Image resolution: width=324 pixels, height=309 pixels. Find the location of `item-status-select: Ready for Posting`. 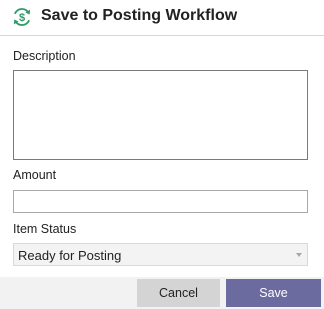

item-status-select: Ready for Posting is located at coordinates (160, 254).